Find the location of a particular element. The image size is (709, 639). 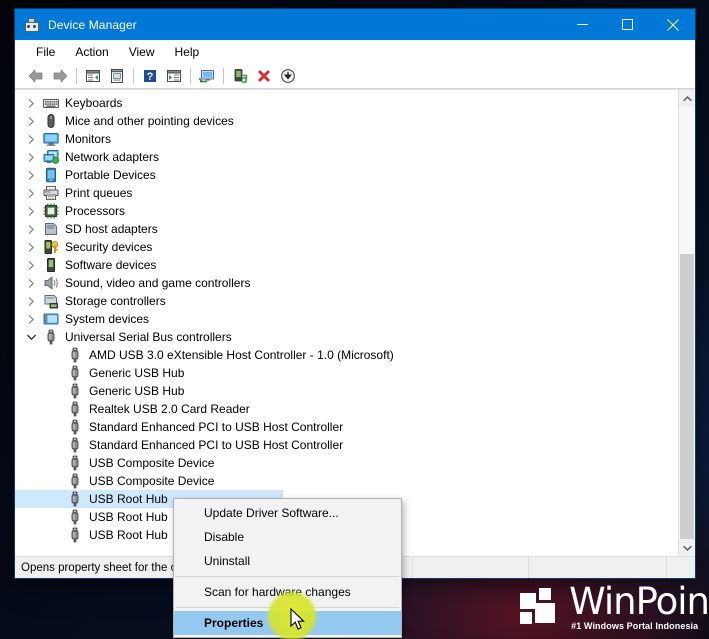

tree-item-label: Portable Devices is located at coordinates (110, 175).